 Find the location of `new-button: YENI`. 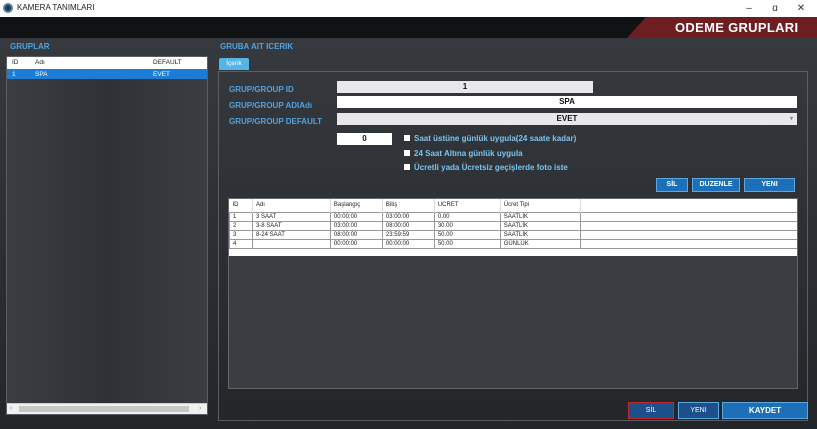

new-button: YENI is located at coordinates (698, 410).